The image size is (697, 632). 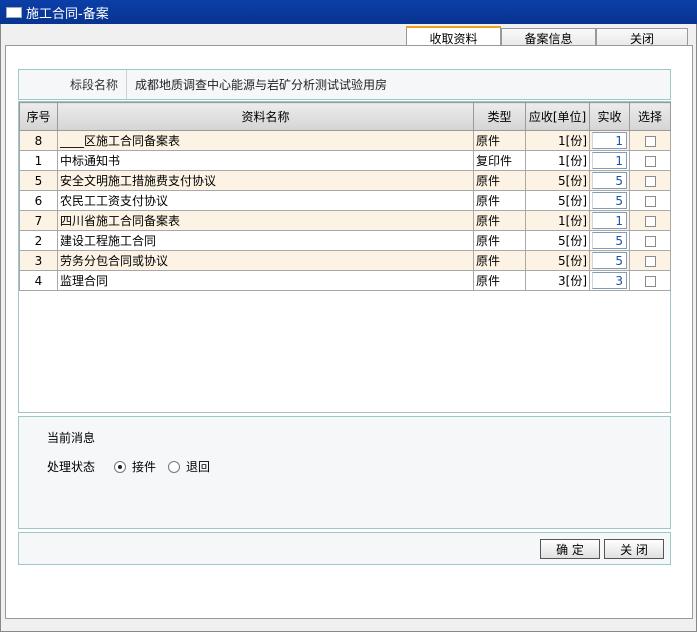 I want to click on radio-return-label: 退回, so click(x=198, y=467).